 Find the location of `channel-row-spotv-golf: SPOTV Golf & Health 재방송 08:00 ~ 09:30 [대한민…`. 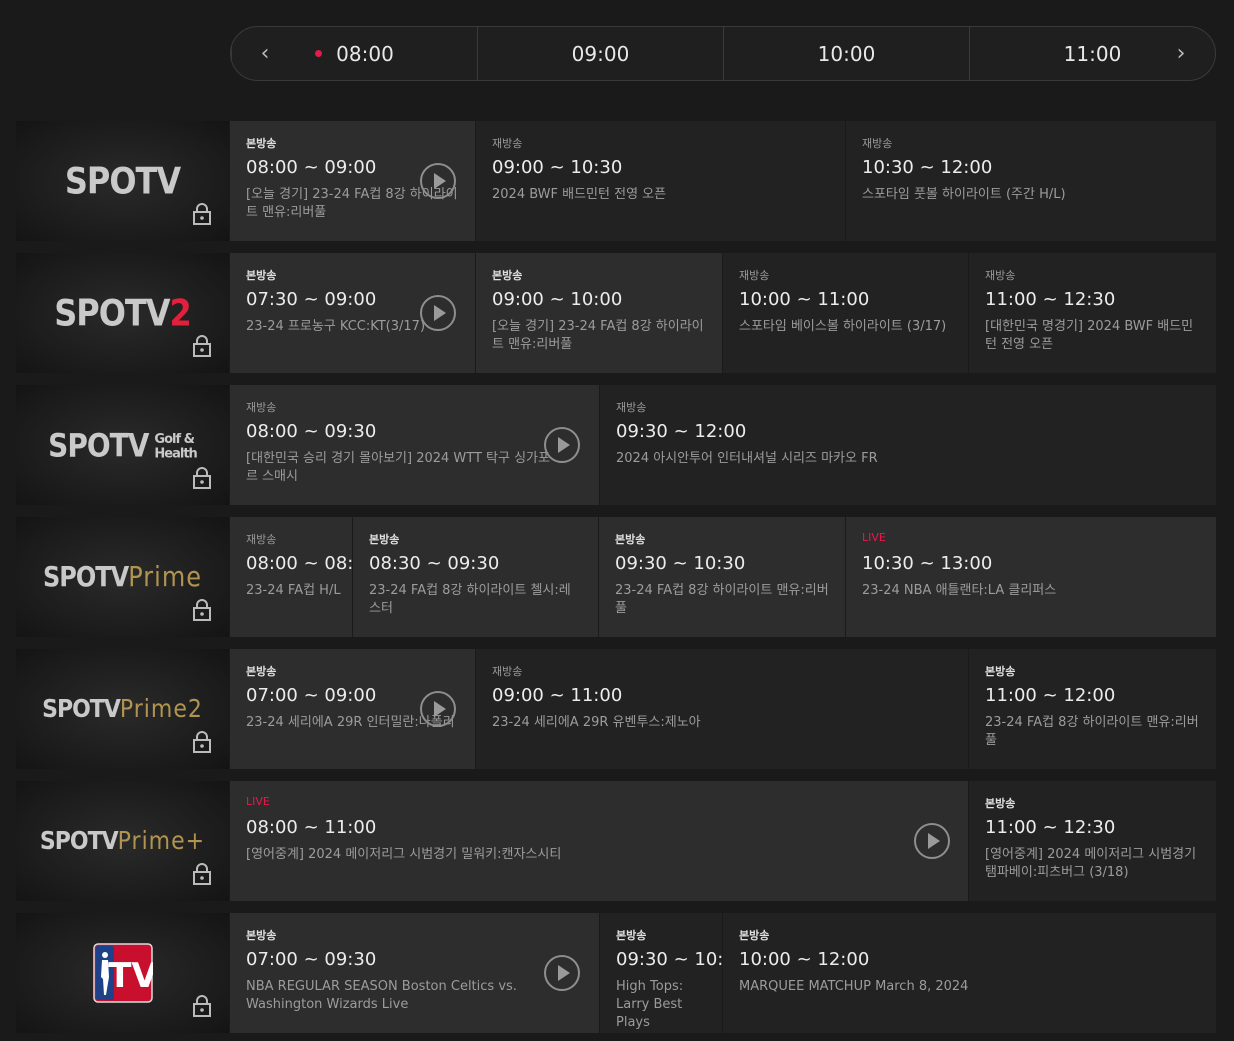

channel-row-spotv-golf: SPOTV Golf & Health 재방송 08:00 ~ 09:30 [대한민… is located at coordinates (616, 445).